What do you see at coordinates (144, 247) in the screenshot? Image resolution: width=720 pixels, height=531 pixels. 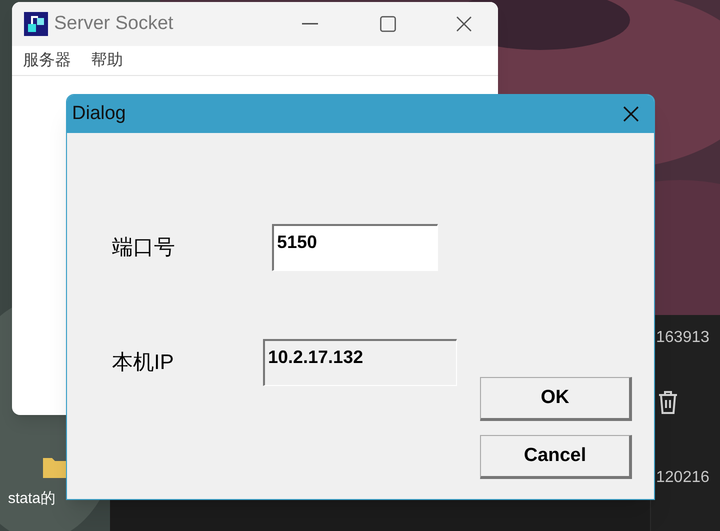 I see `field-label: 端口号` at bounding box center [144, 247].